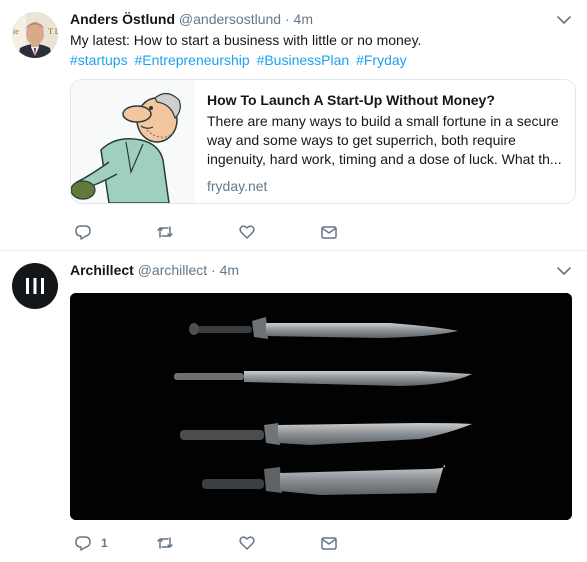 This screenshot has height=562, width=587. What do you see at coordinates (351, 100) in the screenshot?
I see `card-title: How To Launch A Start-Up Without Money?` at bounding box center [351, 100].